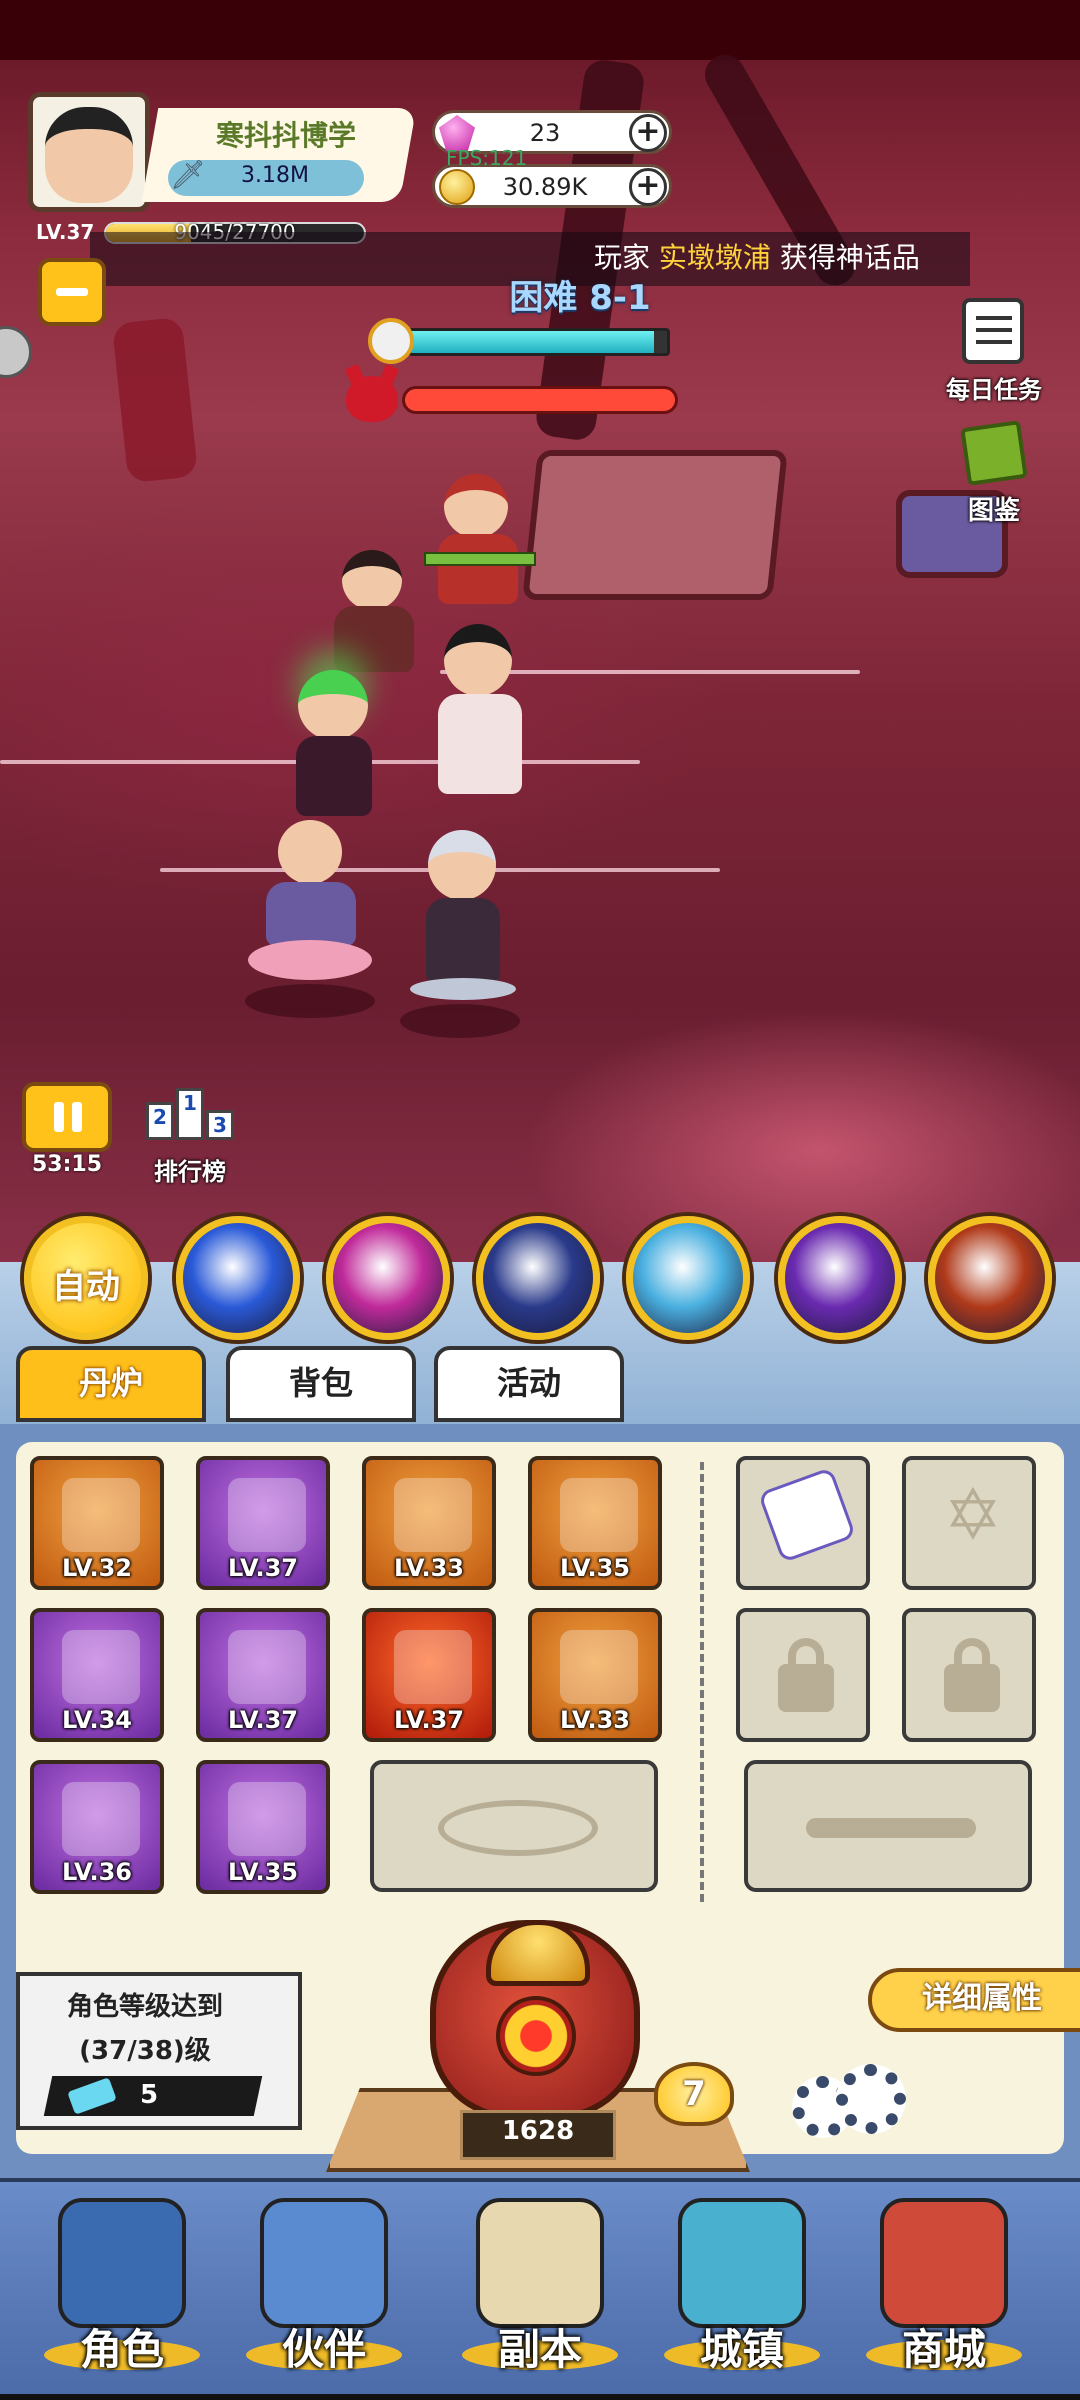 The height and width of the screenshot is (2400, 1080). Describe the element at coordinates (267, 1819) in the screenshot. I see `greaves-icon` at that location.